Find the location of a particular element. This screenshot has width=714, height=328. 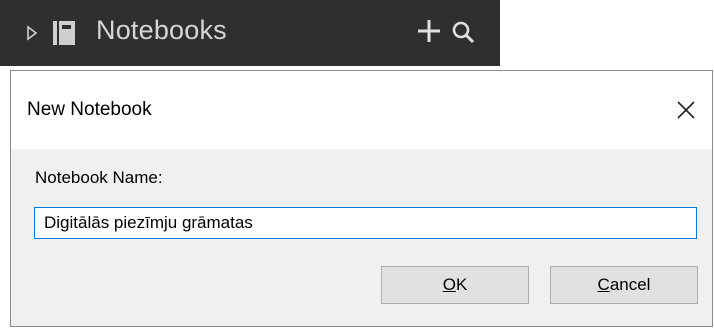

cancel-mnemonic: C is located at coordinates (603, 284).